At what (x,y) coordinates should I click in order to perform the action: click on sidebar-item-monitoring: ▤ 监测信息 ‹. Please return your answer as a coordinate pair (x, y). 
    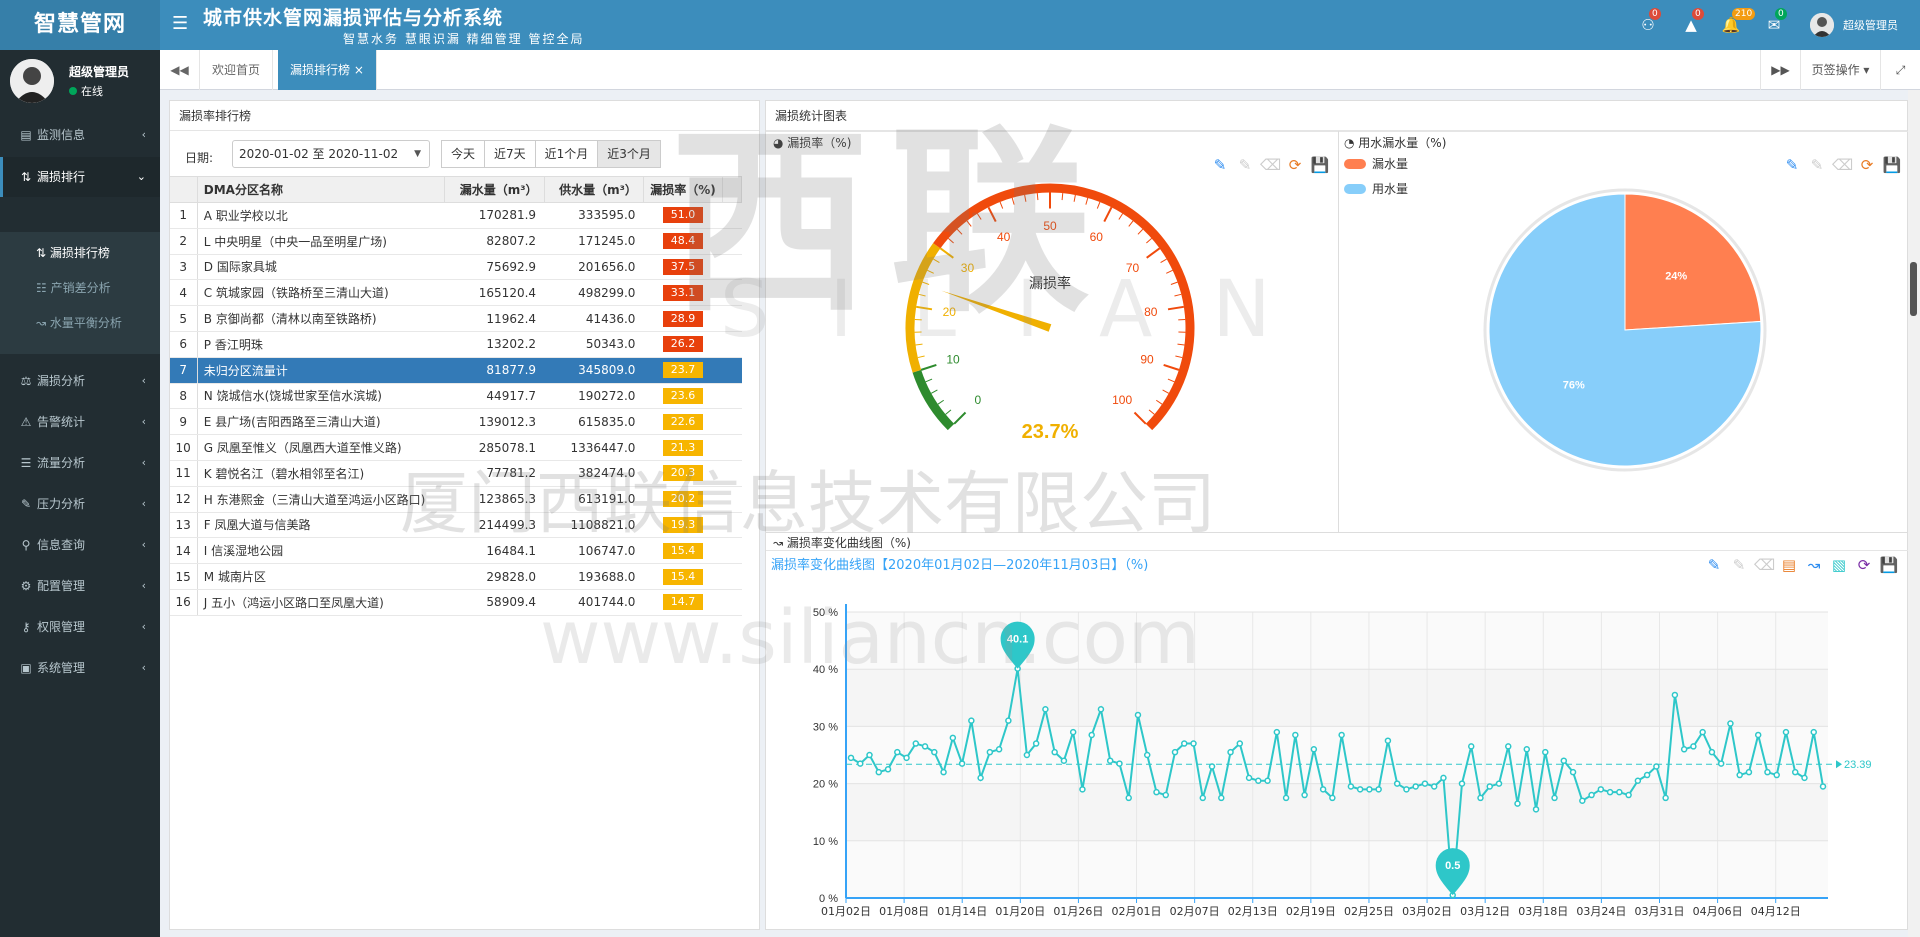
    Looking at the image, I should click on (80, 135).